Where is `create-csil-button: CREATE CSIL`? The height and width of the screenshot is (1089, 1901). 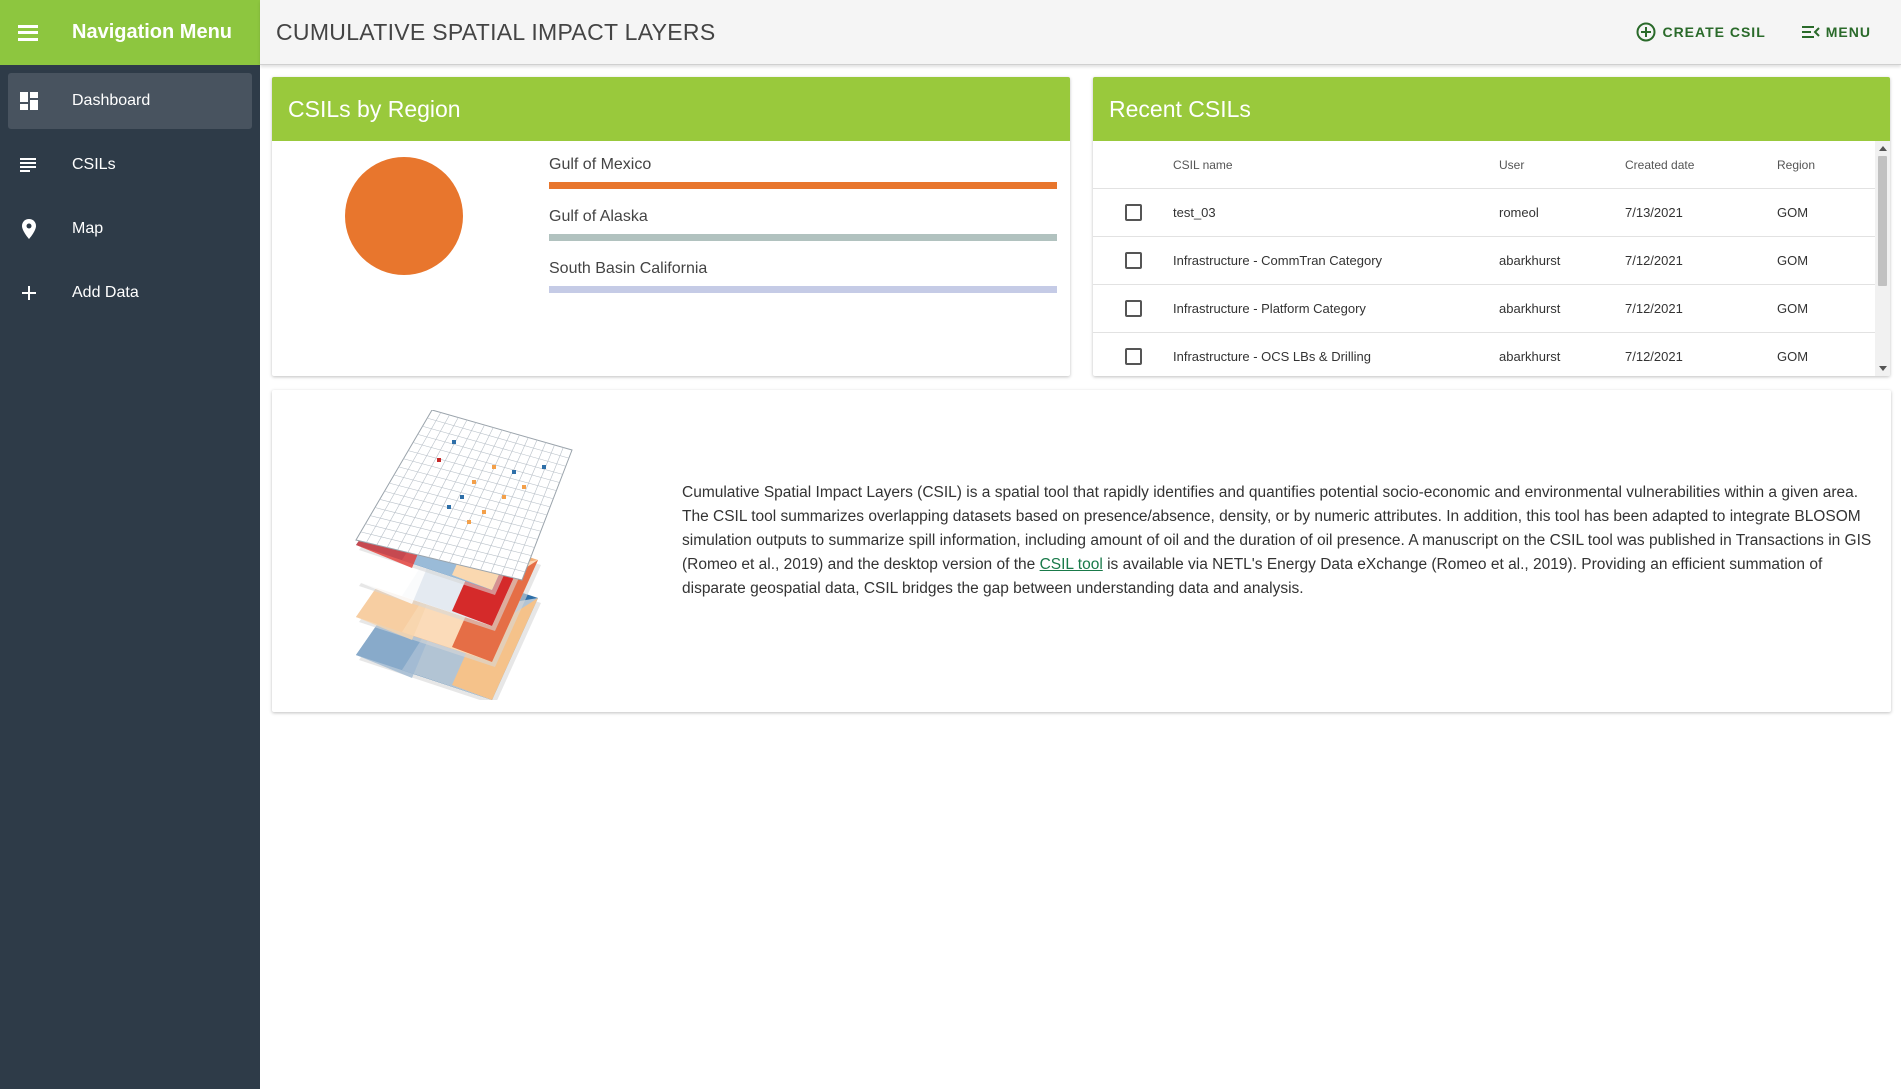
create-csil-button: CREATE CSIL is located at coordinates (1700, 32).